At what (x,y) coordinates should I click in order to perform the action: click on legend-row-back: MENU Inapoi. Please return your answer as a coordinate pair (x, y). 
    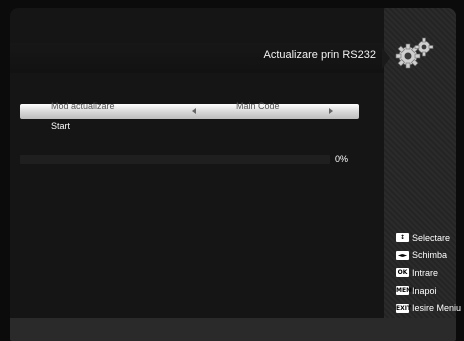
    Looking at the image, I should click on (428, 291).